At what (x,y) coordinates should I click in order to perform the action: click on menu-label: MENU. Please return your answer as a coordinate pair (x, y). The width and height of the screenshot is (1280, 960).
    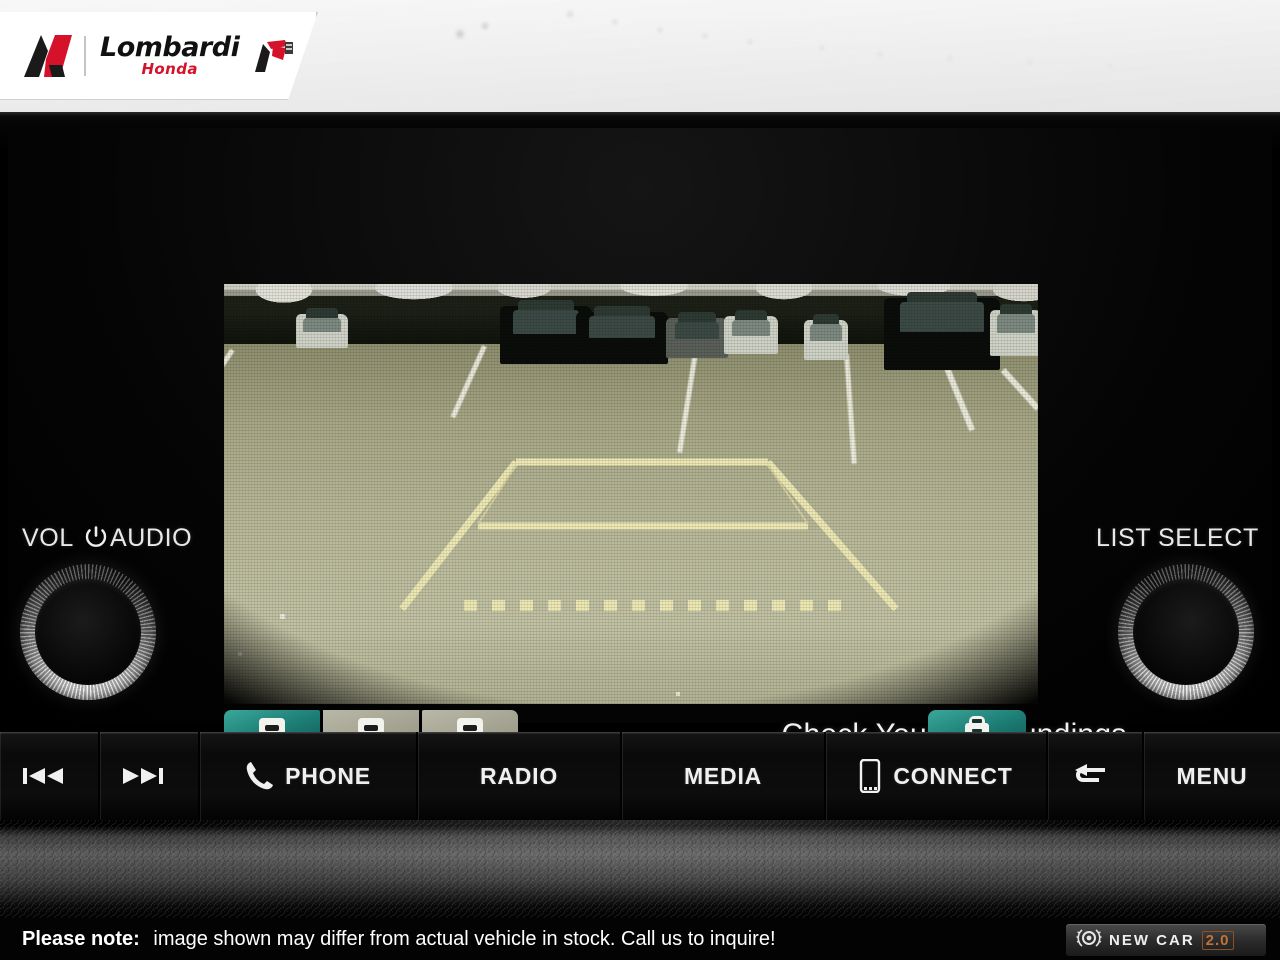
    Looking at the image, I should click on (1212, 775).